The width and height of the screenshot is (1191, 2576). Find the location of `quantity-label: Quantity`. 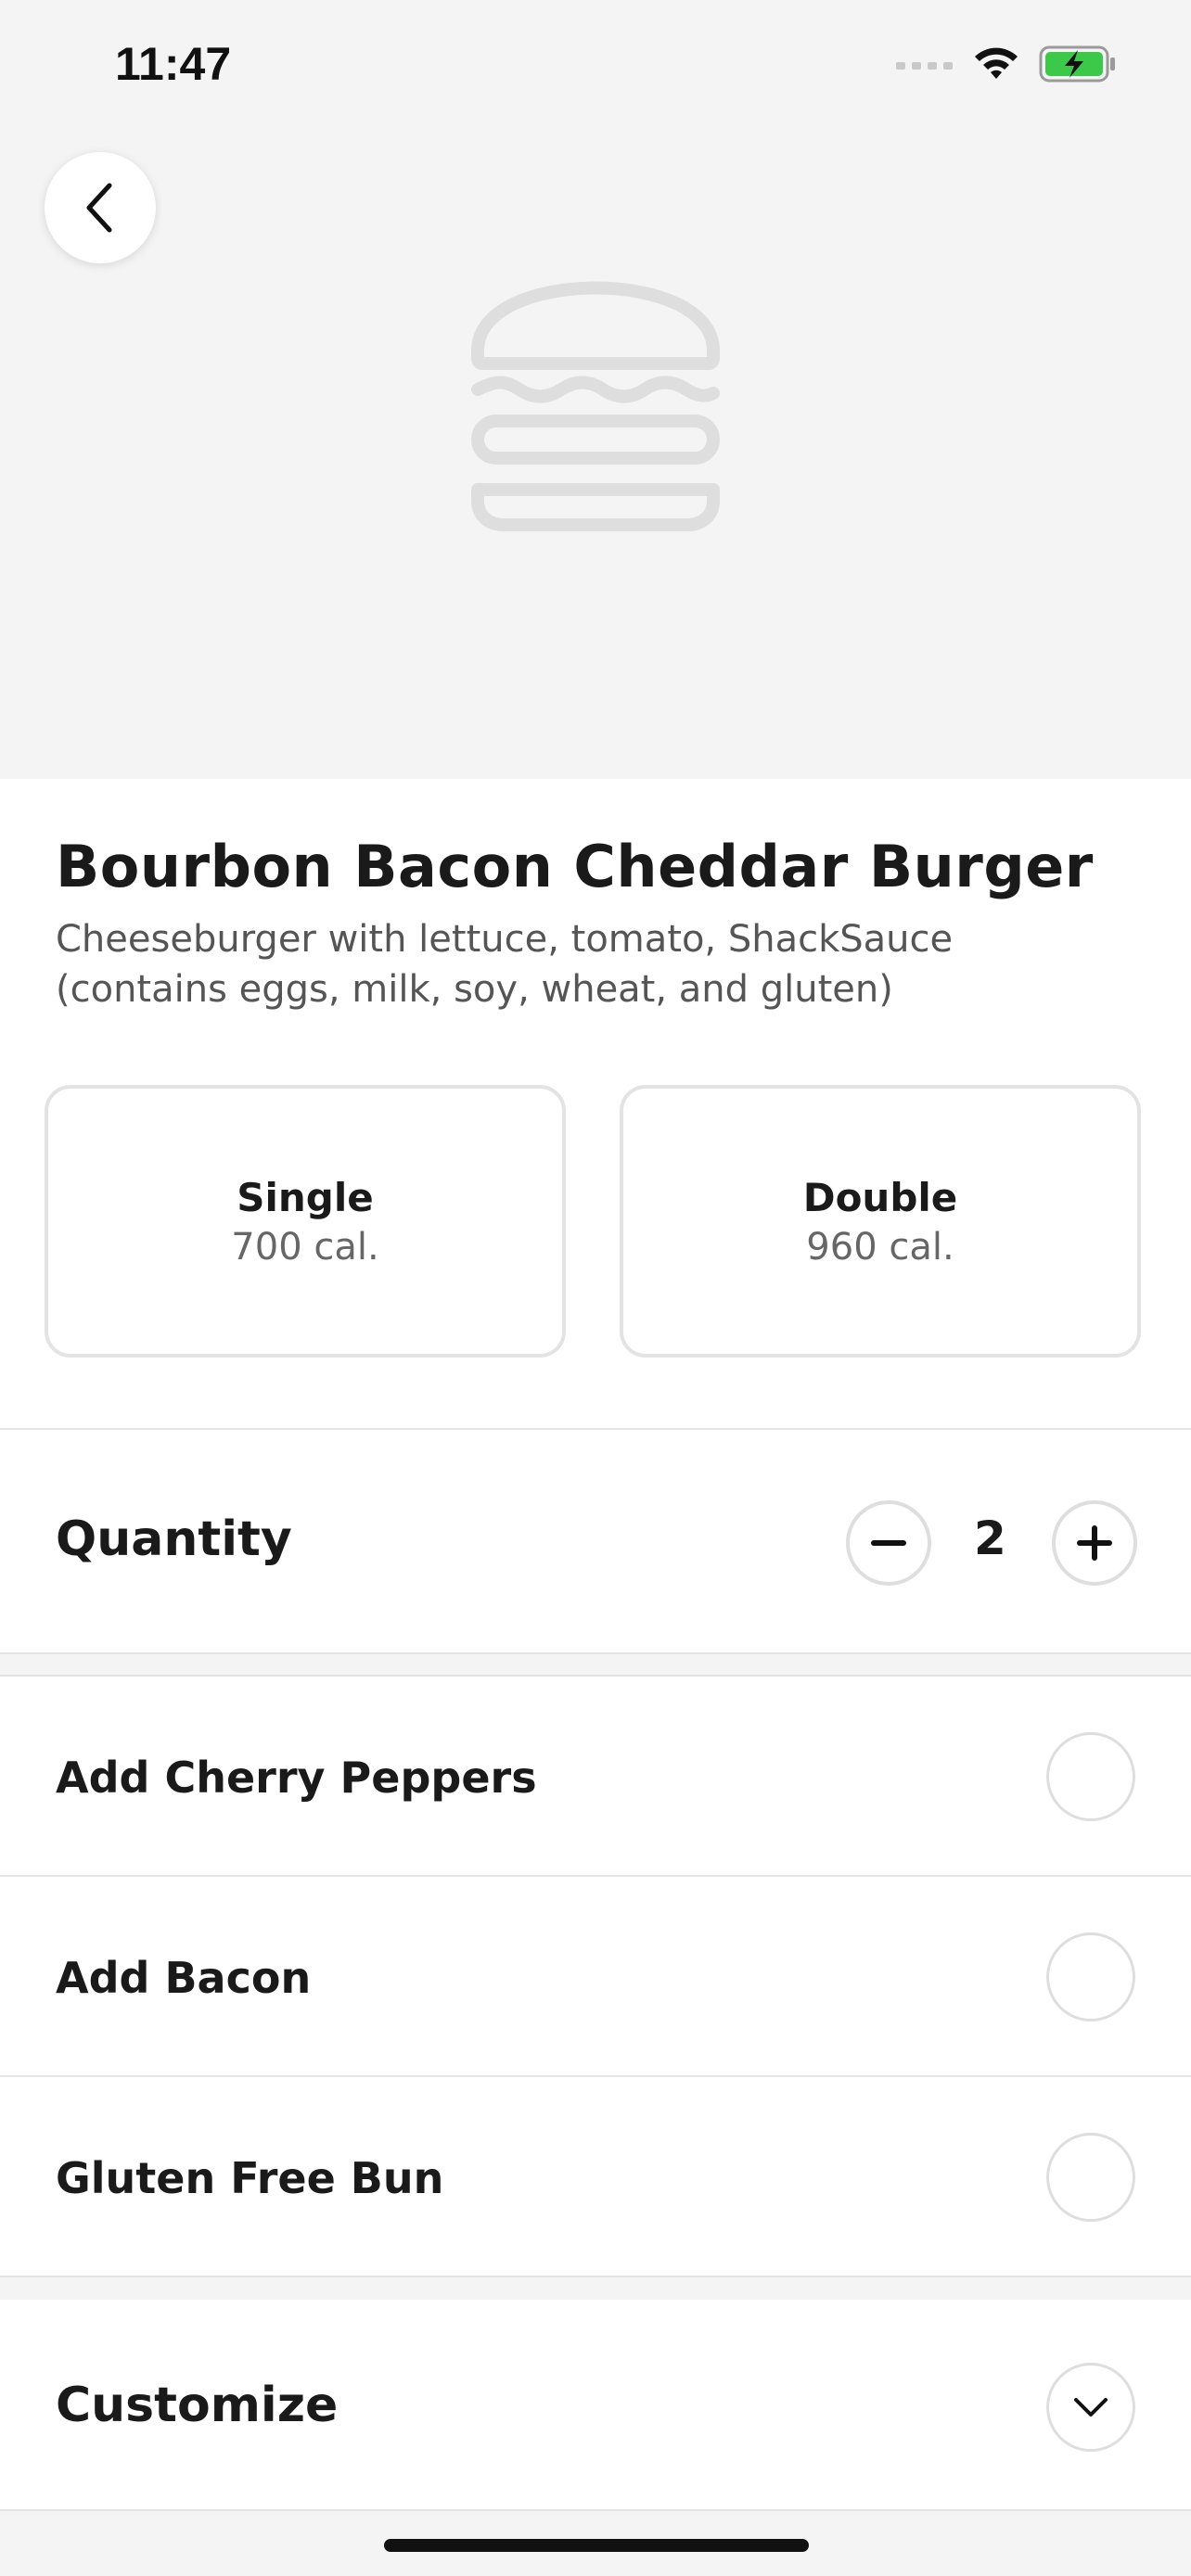

quantity-label: Quantity is located at coordinates (174, 1539).